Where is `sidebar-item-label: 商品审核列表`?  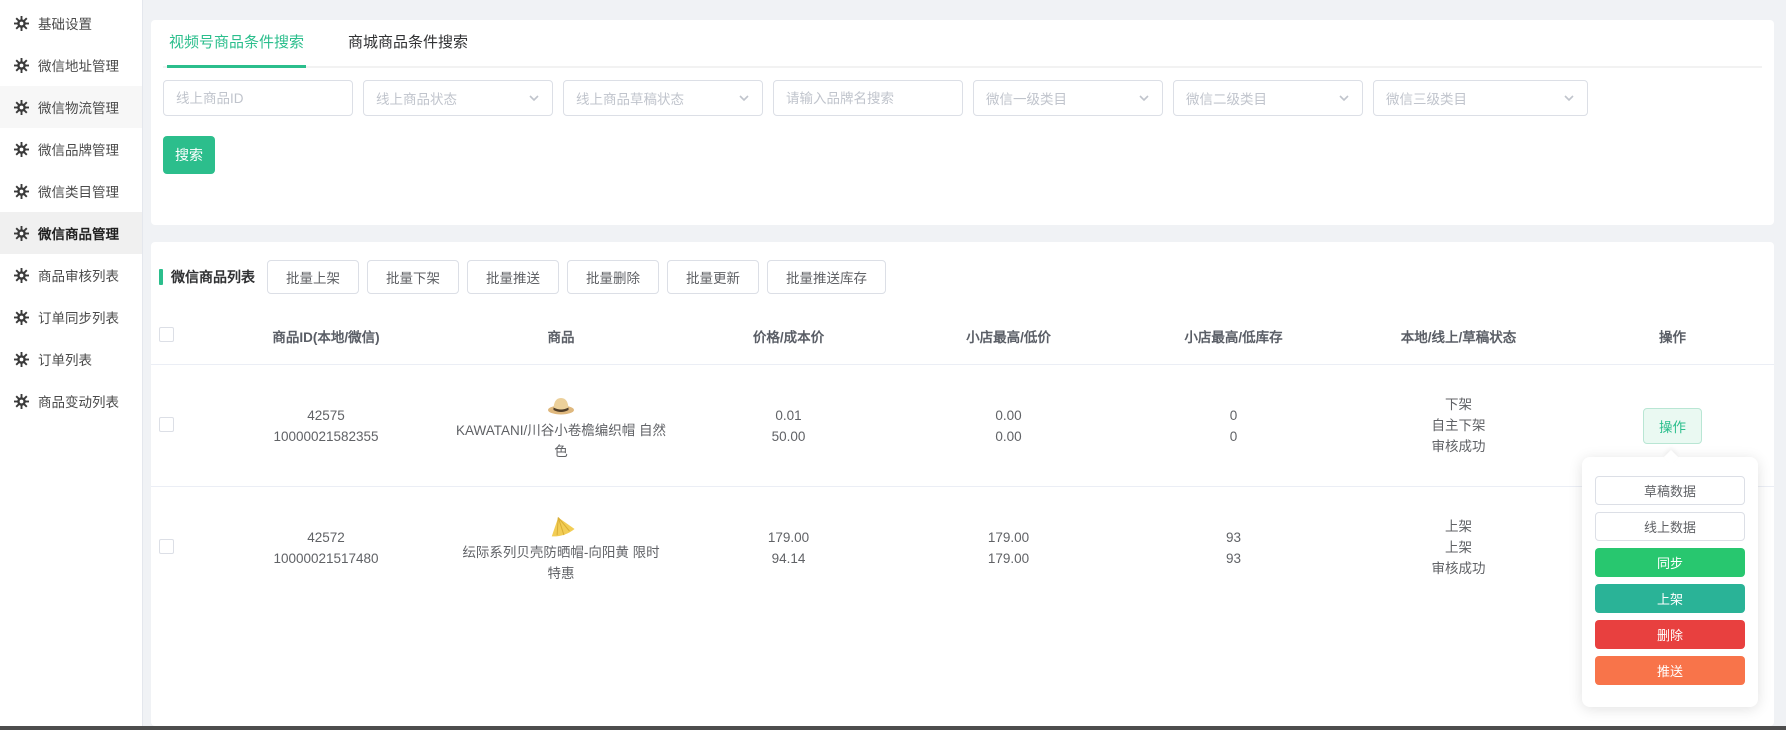
sidebar-item-label: 商品审核列表 is located at coordinates (78, 276).